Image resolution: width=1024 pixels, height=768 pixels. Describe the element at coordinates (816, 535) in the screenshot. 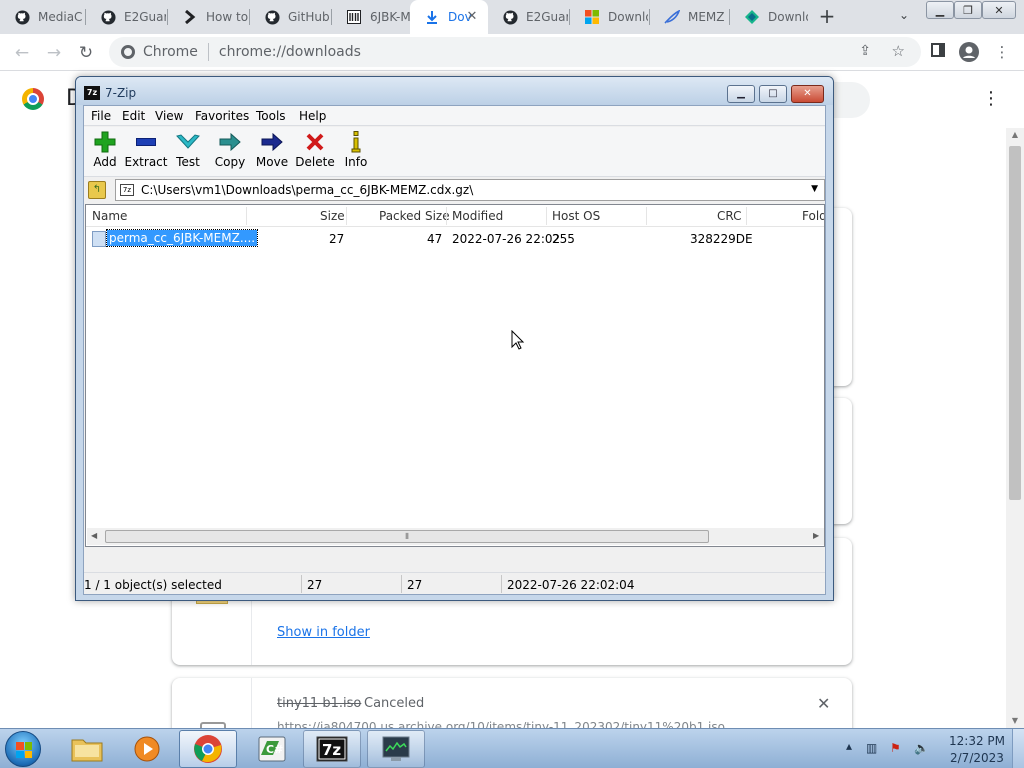

I see `scroll-right-icon: ▶` at that location.